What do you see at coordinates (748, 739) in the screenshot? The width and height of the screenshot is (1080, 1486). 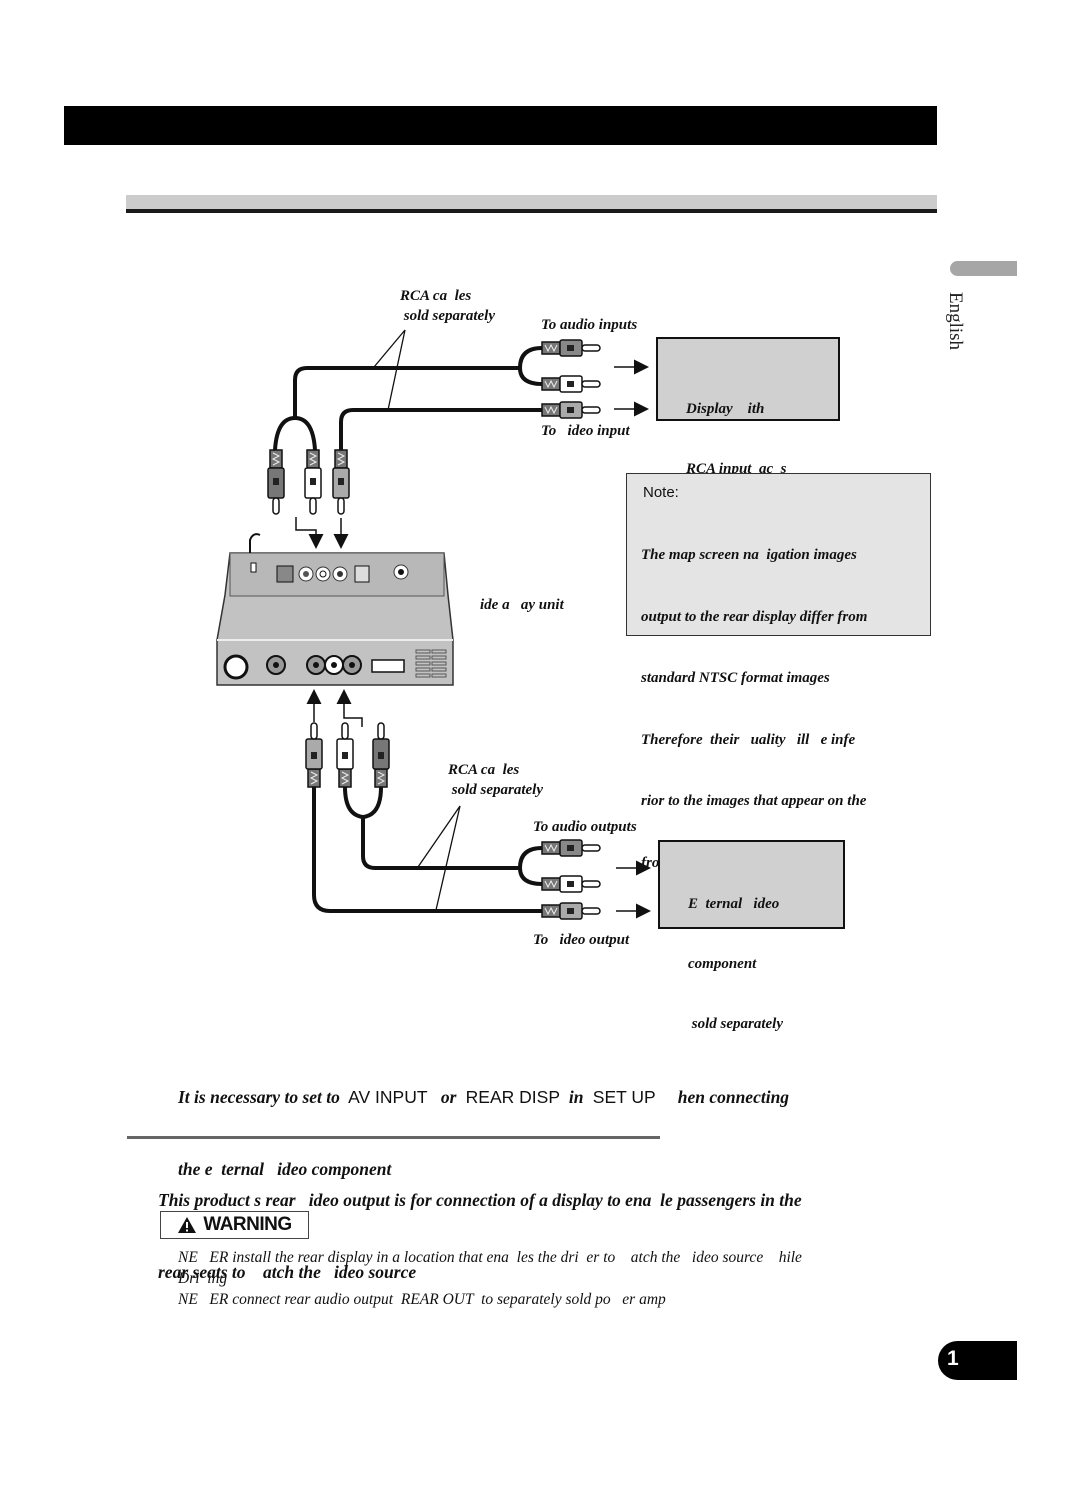 I see `note-line: Therefore their uality ill e infe` at bounding box center [748, 739].